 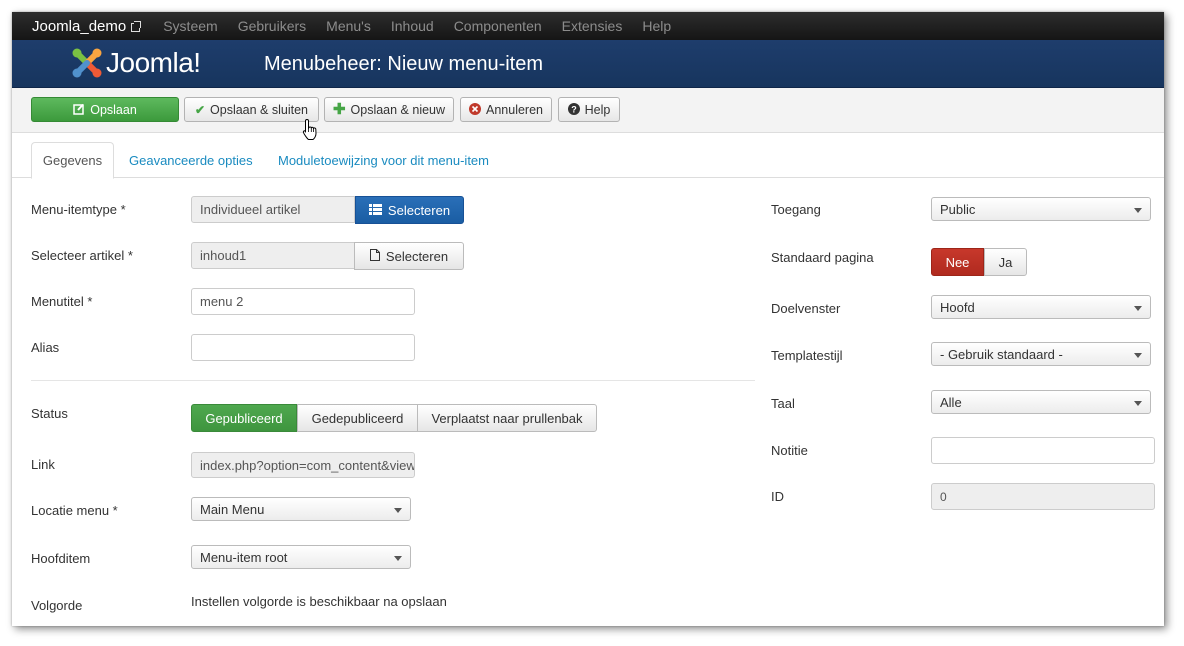 I want to click on joomla-logo: Joomla!, so click(x=135, y=63).